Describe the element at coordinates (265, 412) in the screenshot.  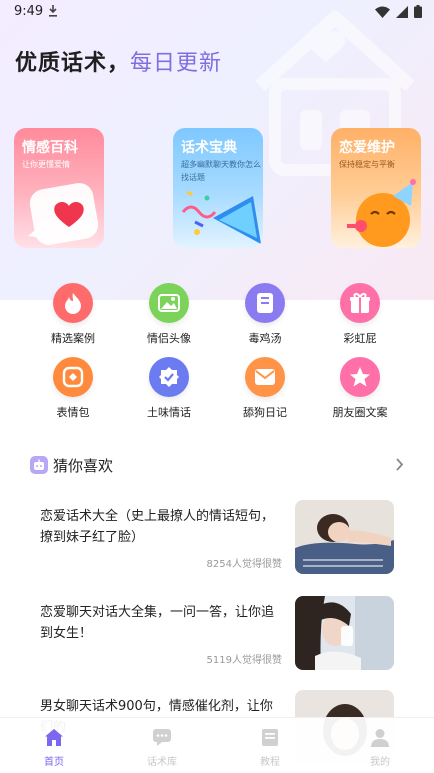
I see `grid-label: 舔狗日记` at that location.